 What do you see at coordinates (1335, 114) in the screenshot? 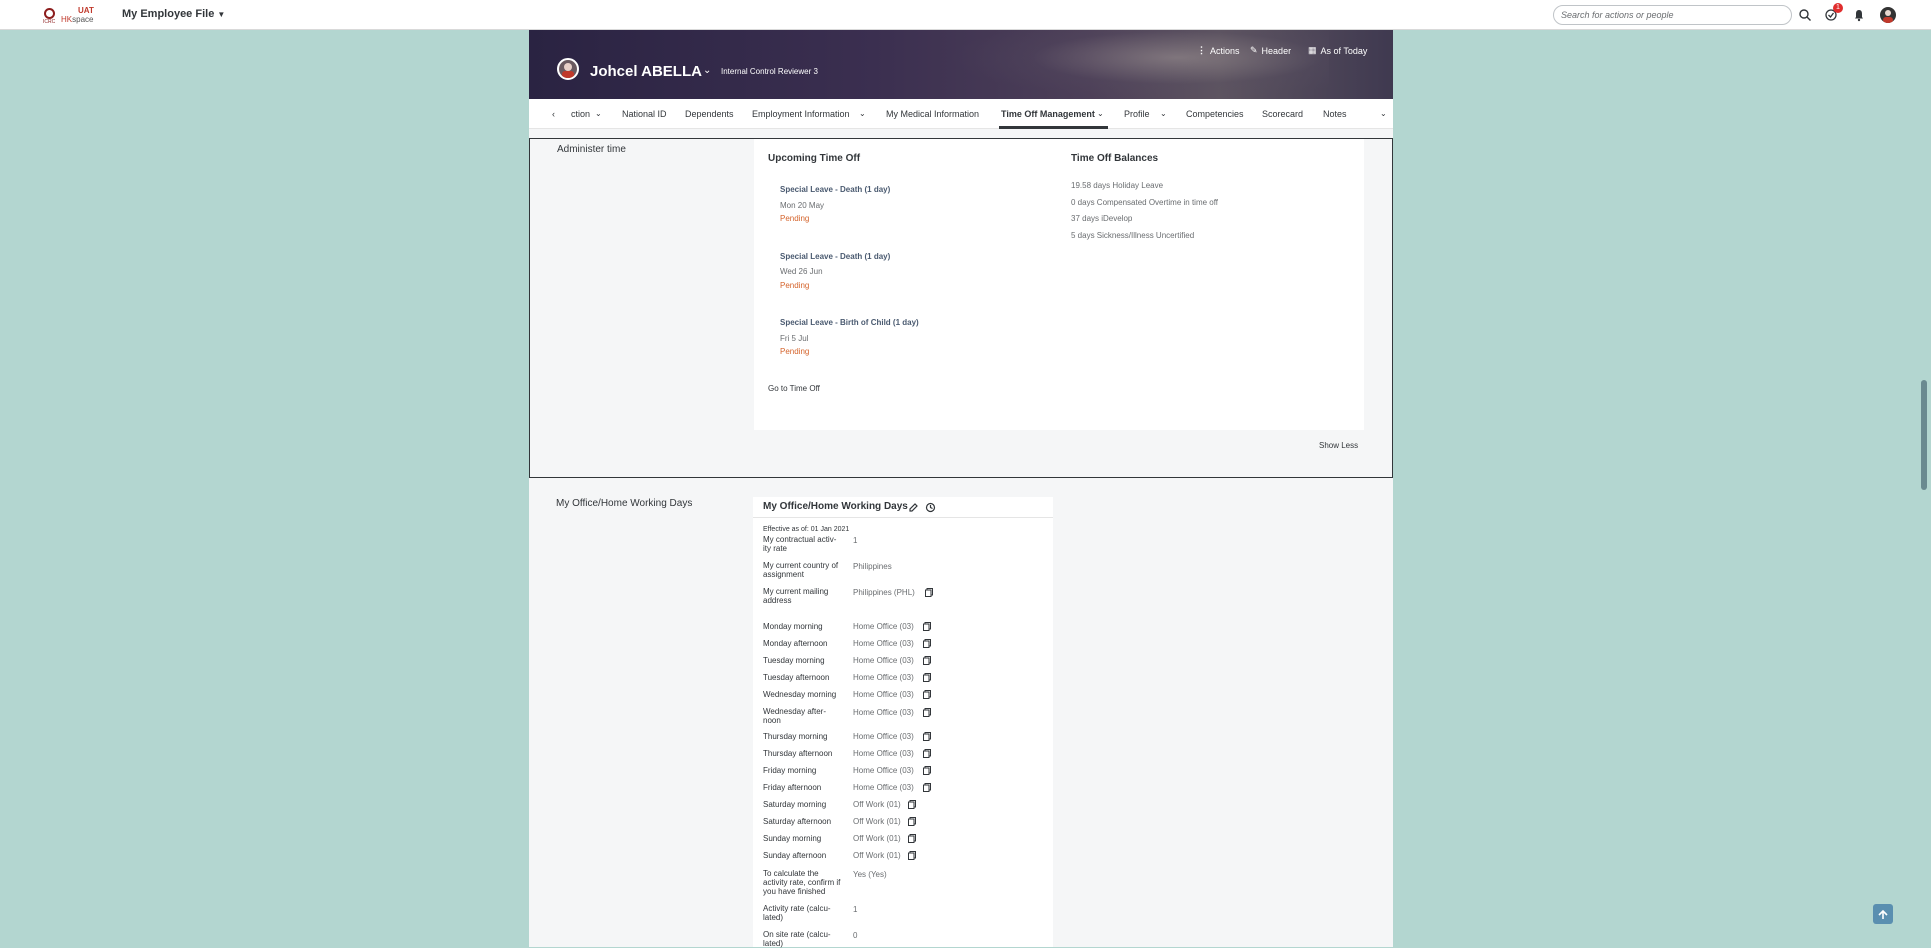
I see `tab-notes: Notes` at bounding box center [1335, 114].